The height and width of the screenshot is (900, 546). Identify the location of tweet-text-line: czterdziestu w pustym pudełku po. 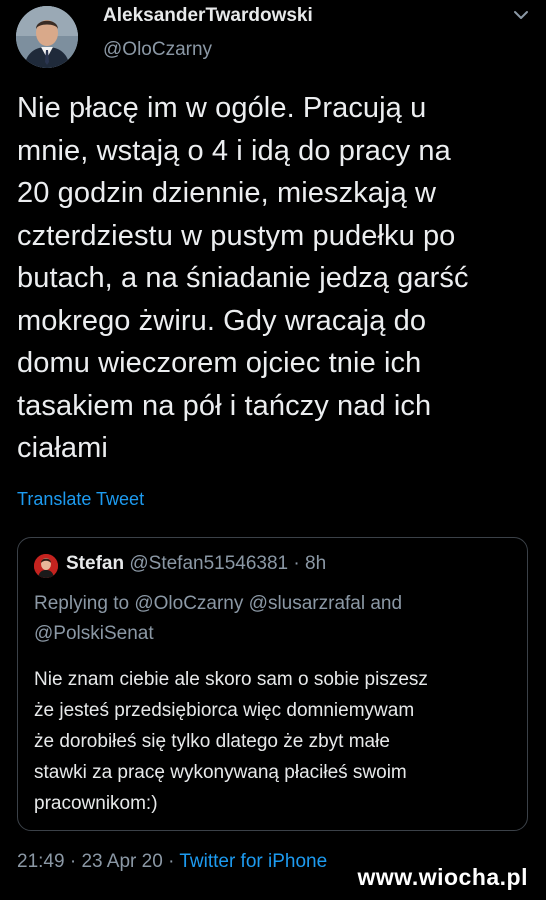
(236, 235).